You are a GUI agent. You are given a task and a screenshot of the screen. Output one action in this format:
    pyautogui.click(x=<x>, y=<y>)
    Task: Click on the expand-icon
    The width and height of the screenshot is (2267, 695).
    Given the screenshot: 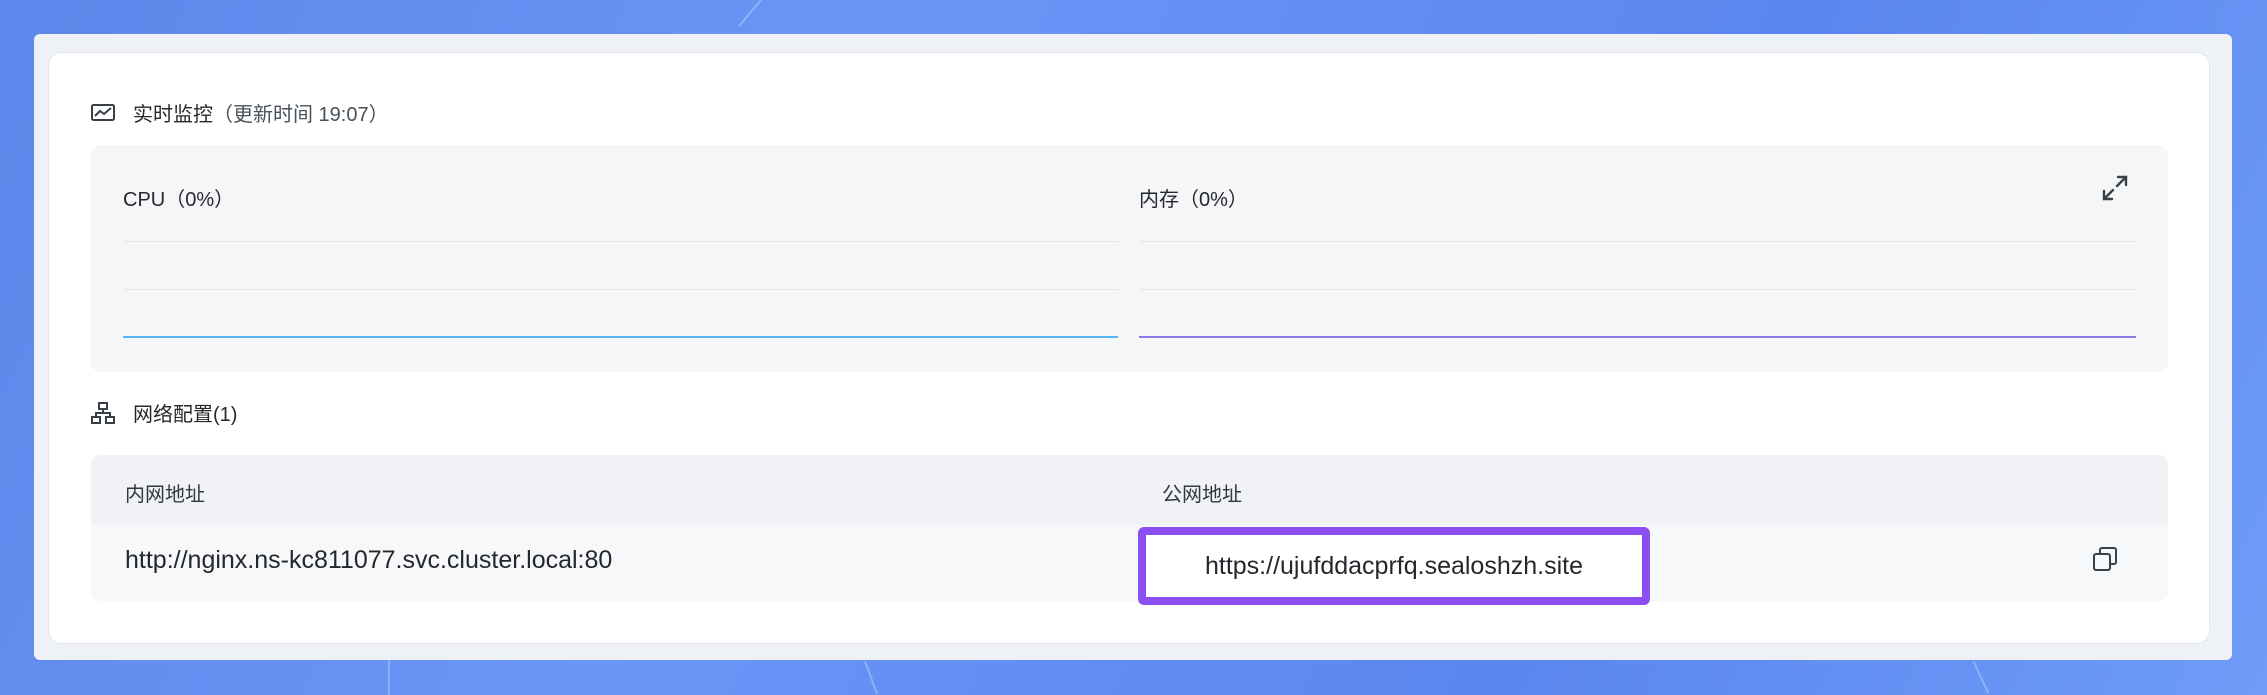 What is the action you would take?
    pyautogui.click(x=2115, y=190)
    